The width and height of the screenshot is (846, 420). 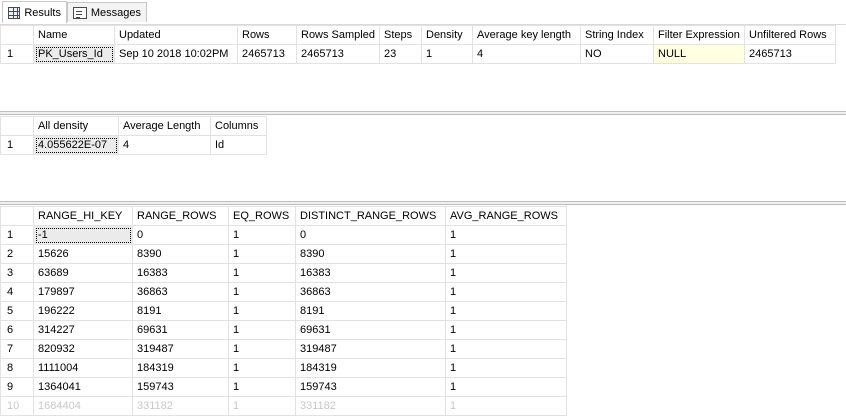 I want to click on row-number: 7, so click(x=17, y=349).